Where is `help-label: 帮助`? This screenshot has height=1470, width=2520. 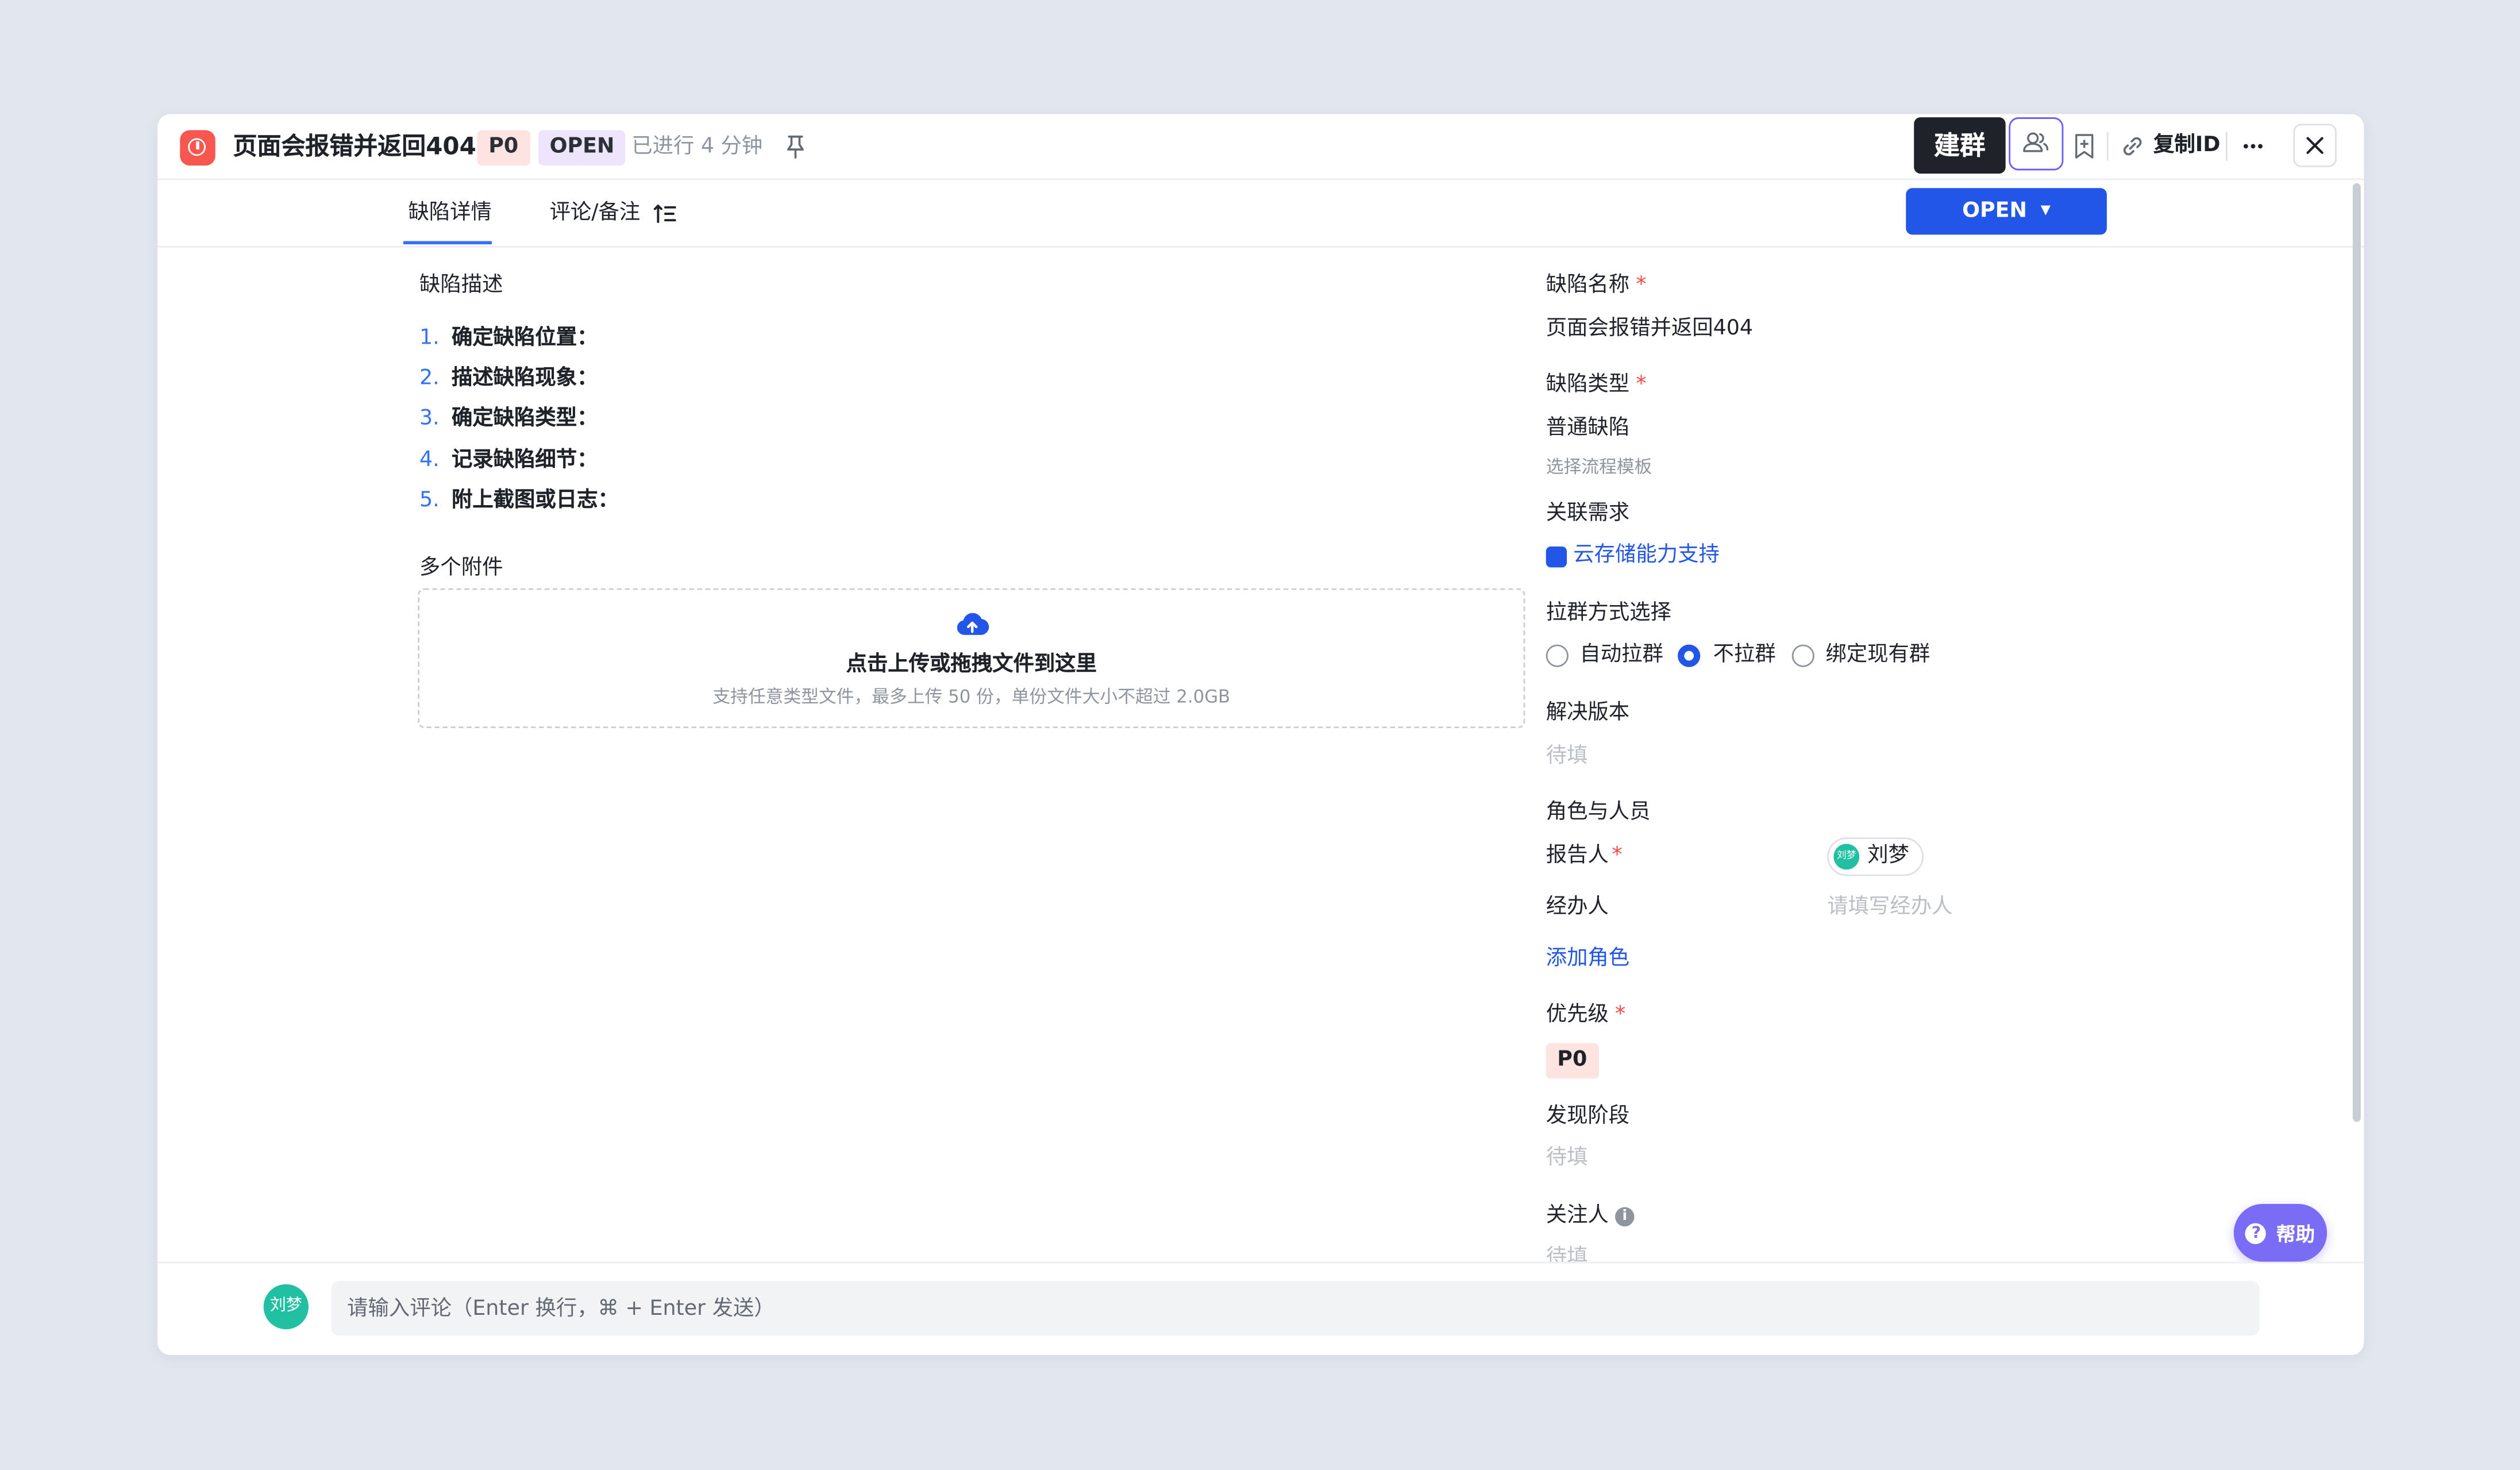 help-label: 帮助 is located at coordinates (2296, 1233).